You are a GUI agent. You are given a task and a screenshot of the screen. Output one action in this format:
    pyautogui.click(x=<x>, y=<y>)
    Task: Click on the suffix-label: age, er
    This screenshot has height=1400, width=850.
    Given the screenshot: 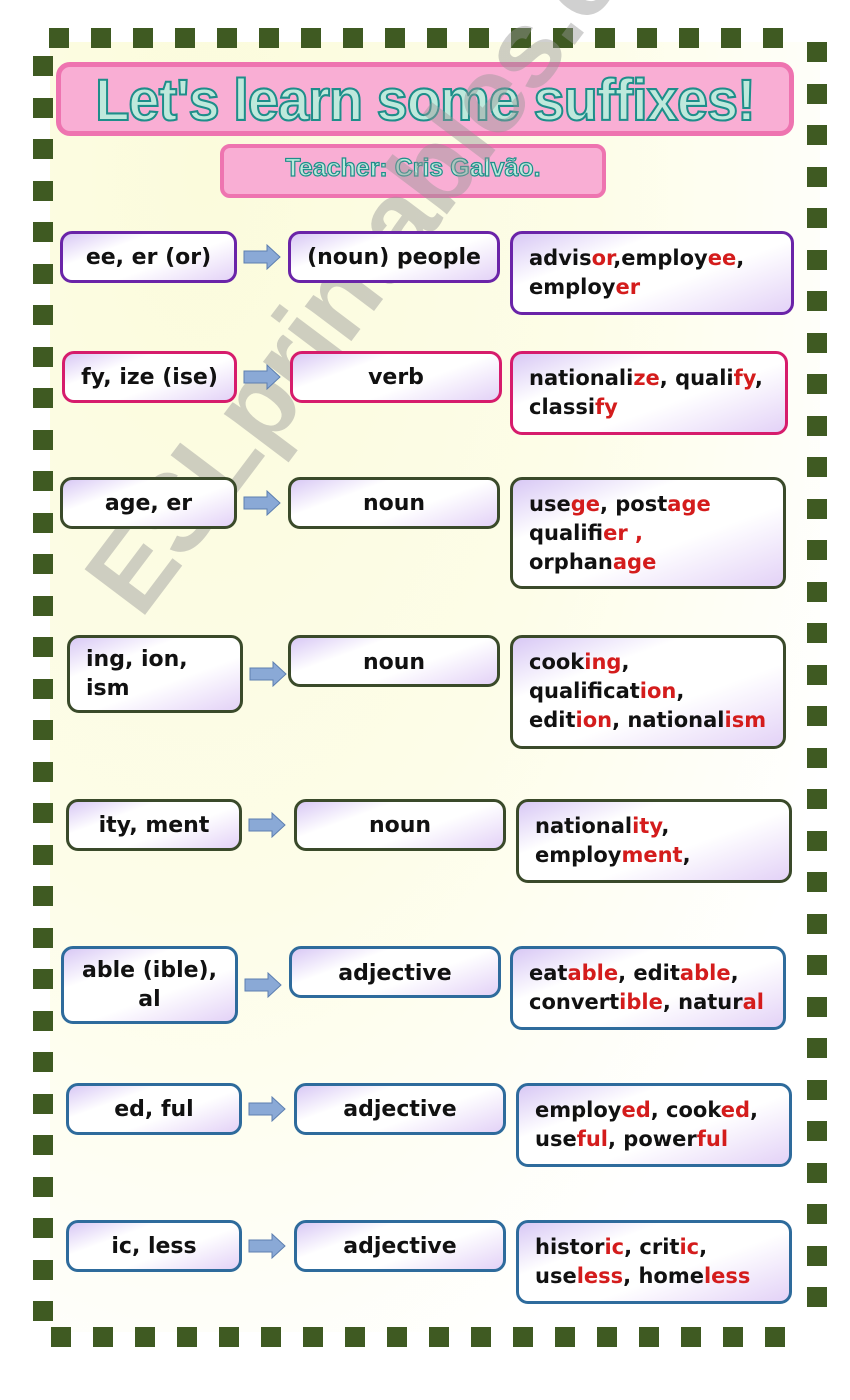 What is the action you would take?
    pyautogui.click(x=148, y=503)
    